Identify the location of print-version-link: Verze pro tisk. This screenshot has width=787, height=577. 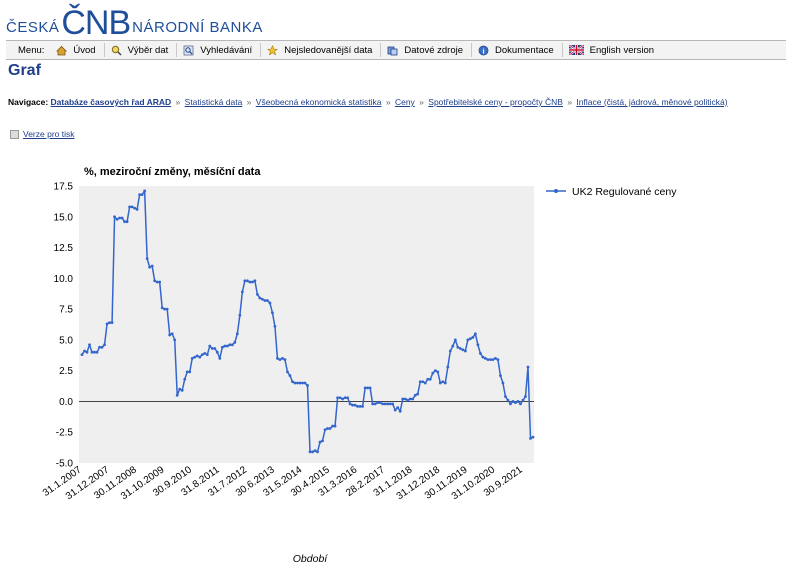
(49, 134).